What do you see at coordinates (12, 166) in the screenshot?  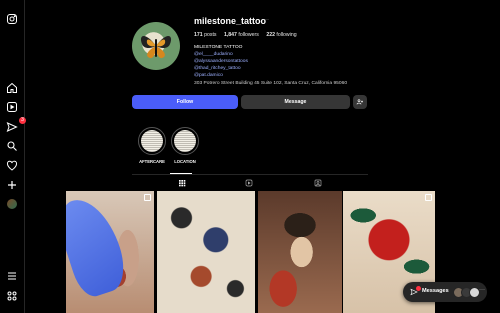 I see `heart-icon` at bounding box center [12, 166].